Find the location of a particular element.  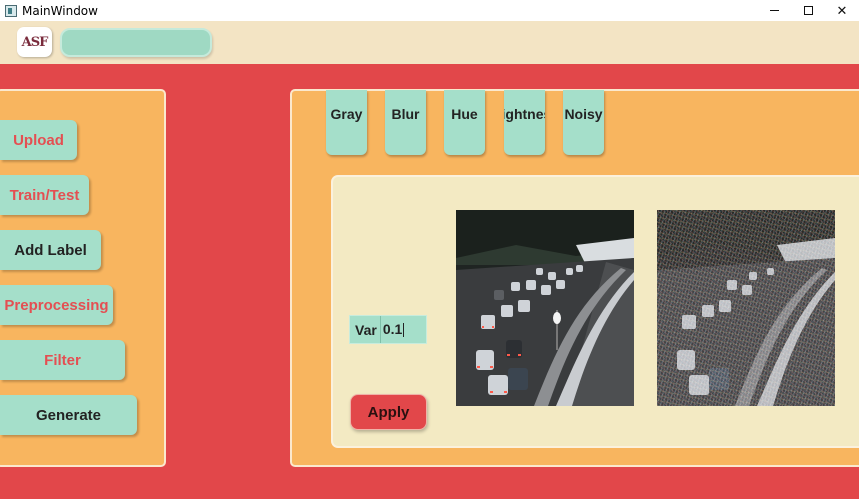

noisy-image is located at coordinates (746, 308).